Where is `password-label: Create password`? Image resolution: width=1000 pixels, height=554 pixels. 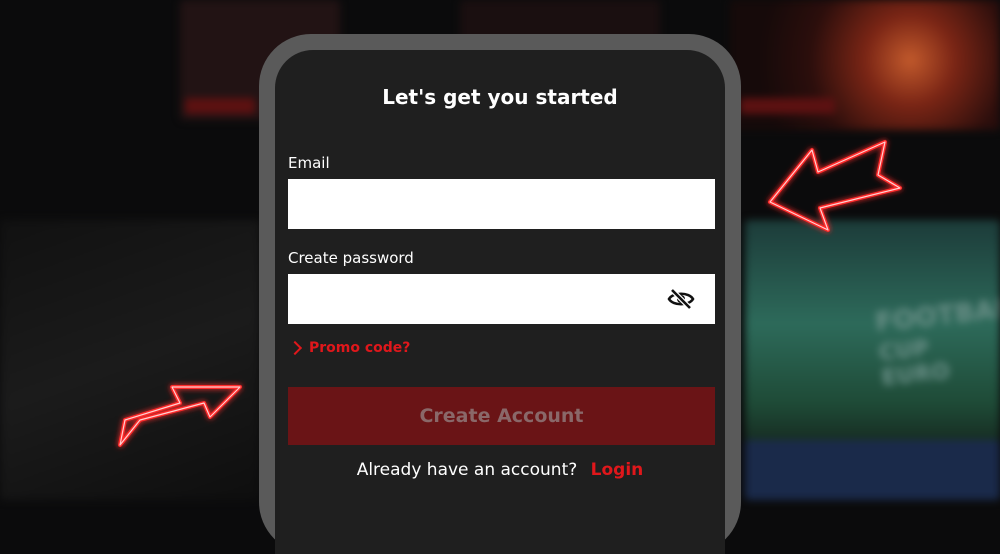
password-label: Create password is located at coordinates (351, 258).